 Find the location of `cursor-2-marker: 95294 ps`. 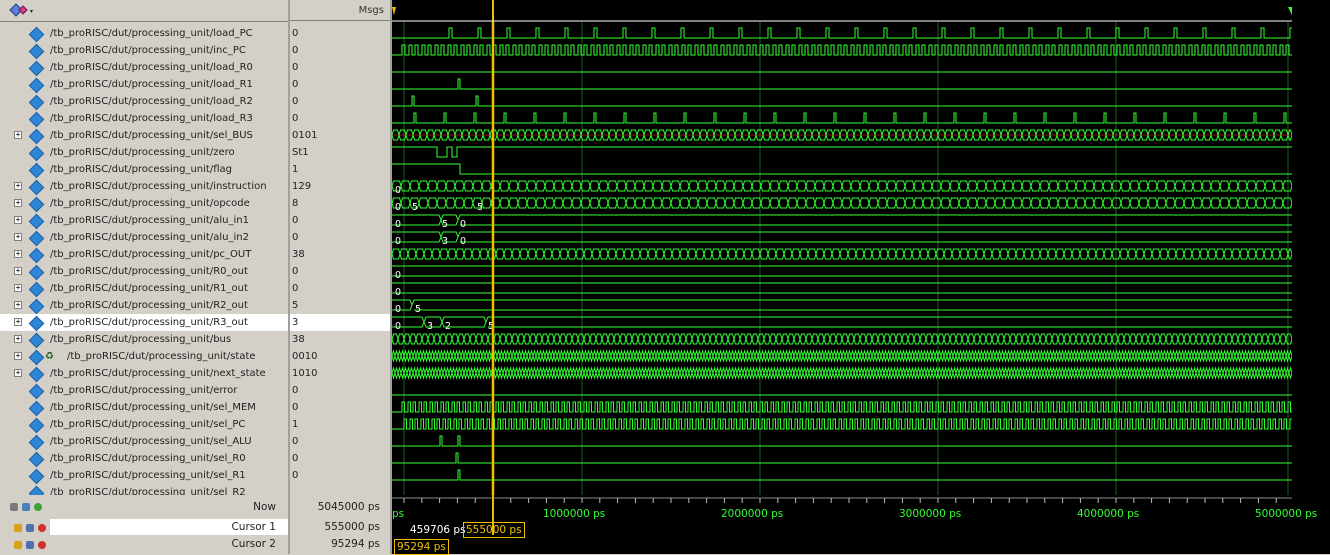

cursor-2-marker: 95294 ps is located at coordinates (421, 547).